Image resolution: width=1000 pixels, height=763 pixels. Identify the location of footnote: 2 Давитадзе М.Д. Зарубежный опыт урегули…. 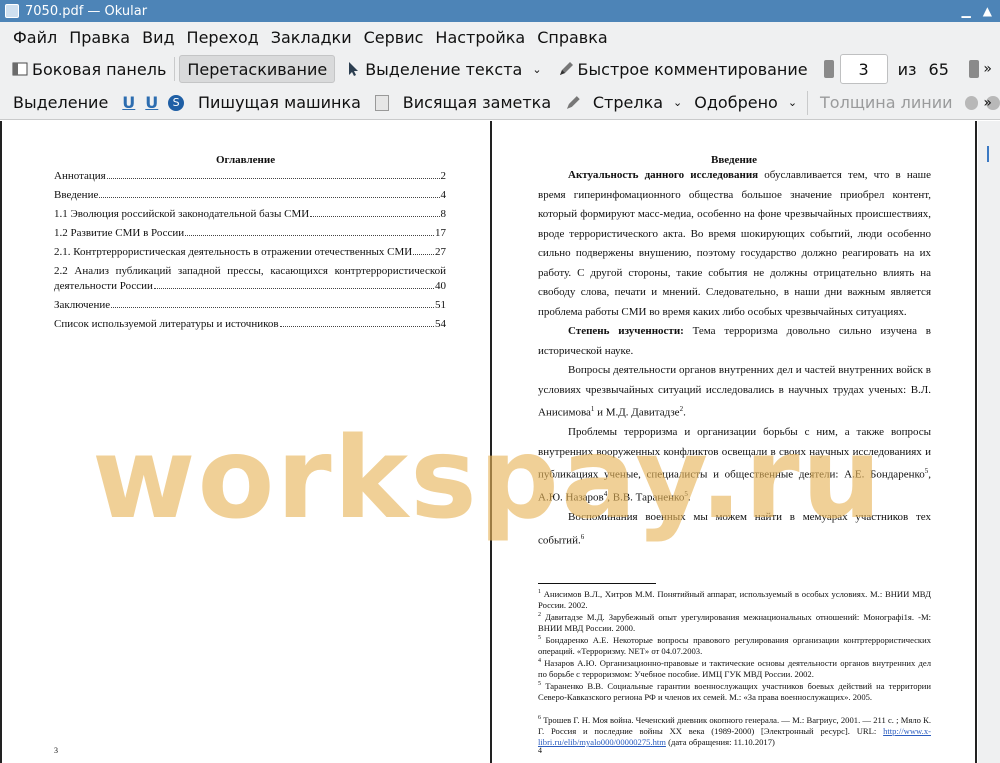
(734, 622).